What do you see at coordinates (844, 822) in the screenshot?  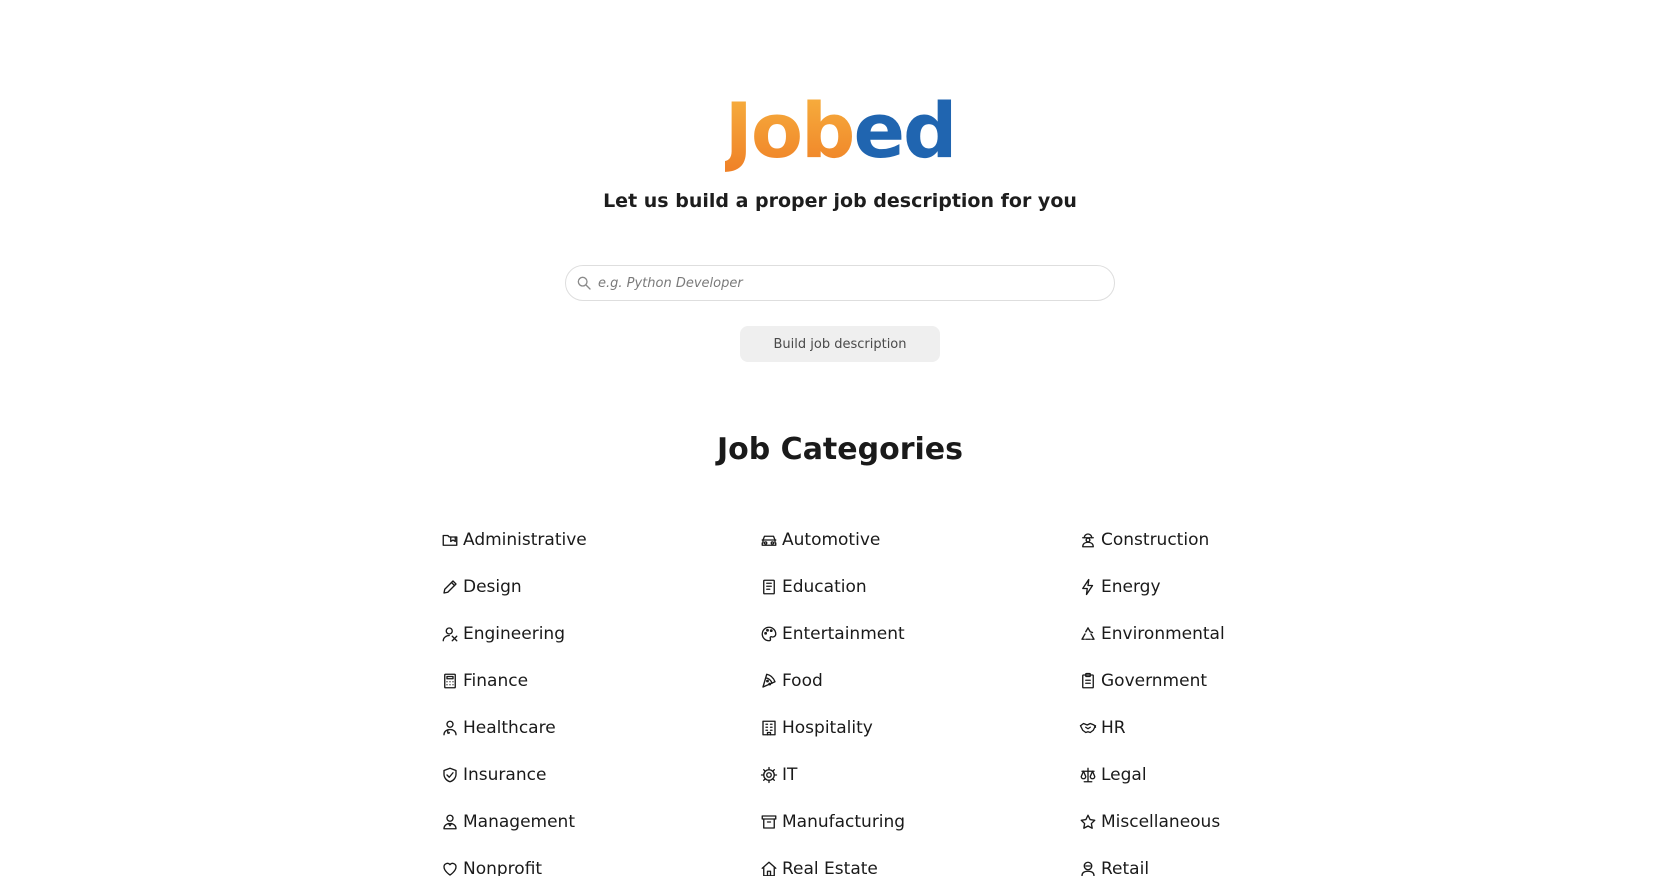 I see `category-label: Manufacturing` at bounding box center [844, 822].